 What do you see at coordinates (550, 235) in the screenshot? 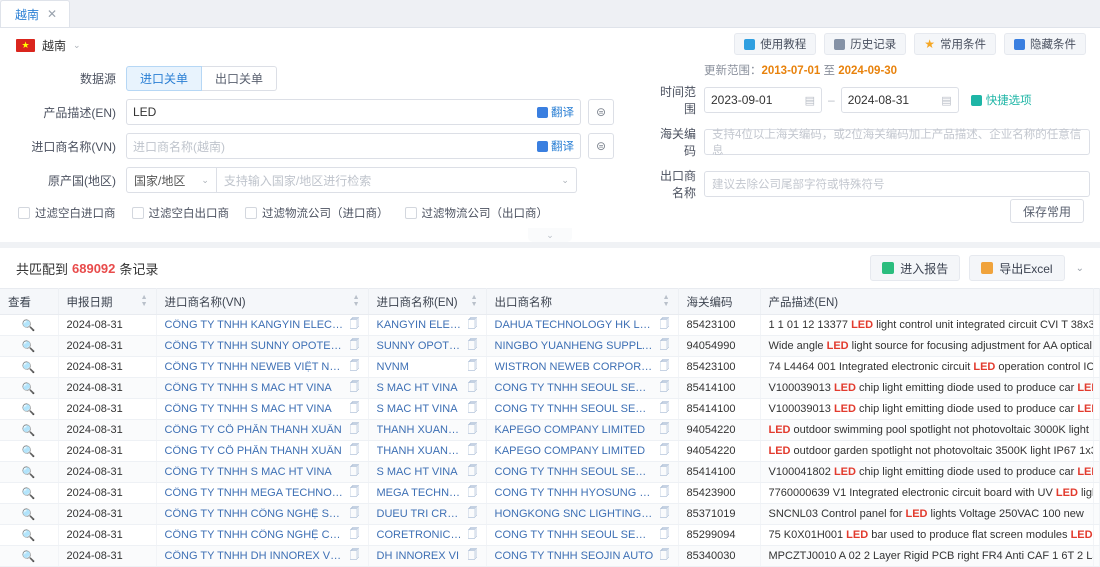
I see `collapse-panel-handle: ⌄` at bounding box center [550, 235].